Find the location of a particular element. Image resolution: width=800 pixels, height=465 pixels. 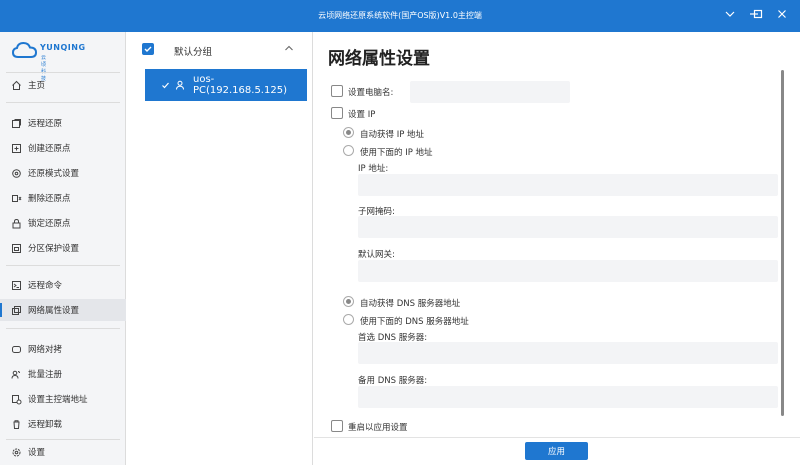

title-bar: 云顷网络还原系统软件(国产OS版)V1.0主控端 is located at coordinates (400, 16).